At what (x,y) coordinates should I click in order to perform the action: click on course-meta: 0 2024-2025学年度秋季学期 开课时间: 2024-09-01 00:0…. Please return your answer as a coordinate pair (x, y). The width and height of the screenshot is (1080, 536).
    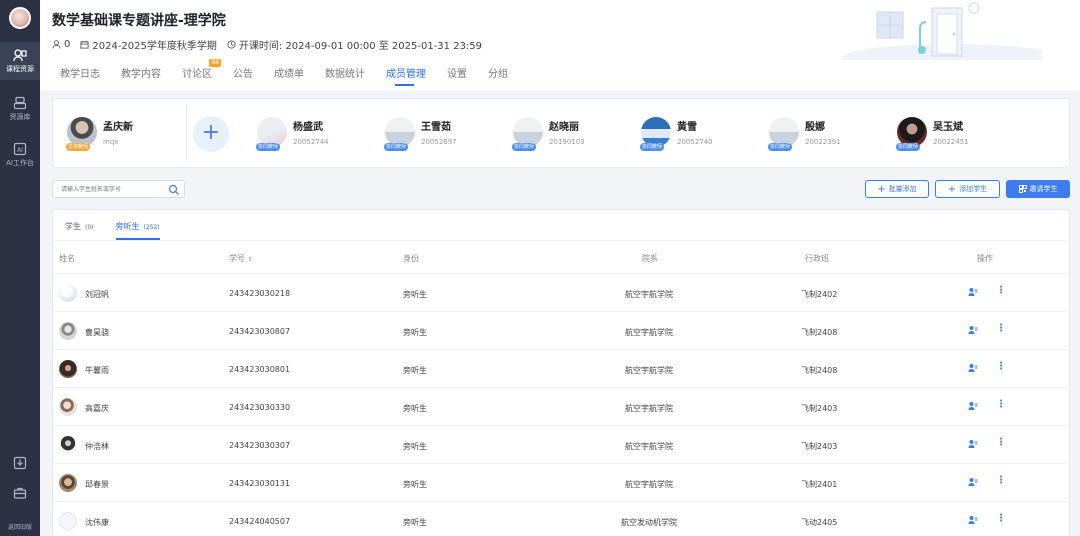
    Looking at the image, I should click on (267, 44).